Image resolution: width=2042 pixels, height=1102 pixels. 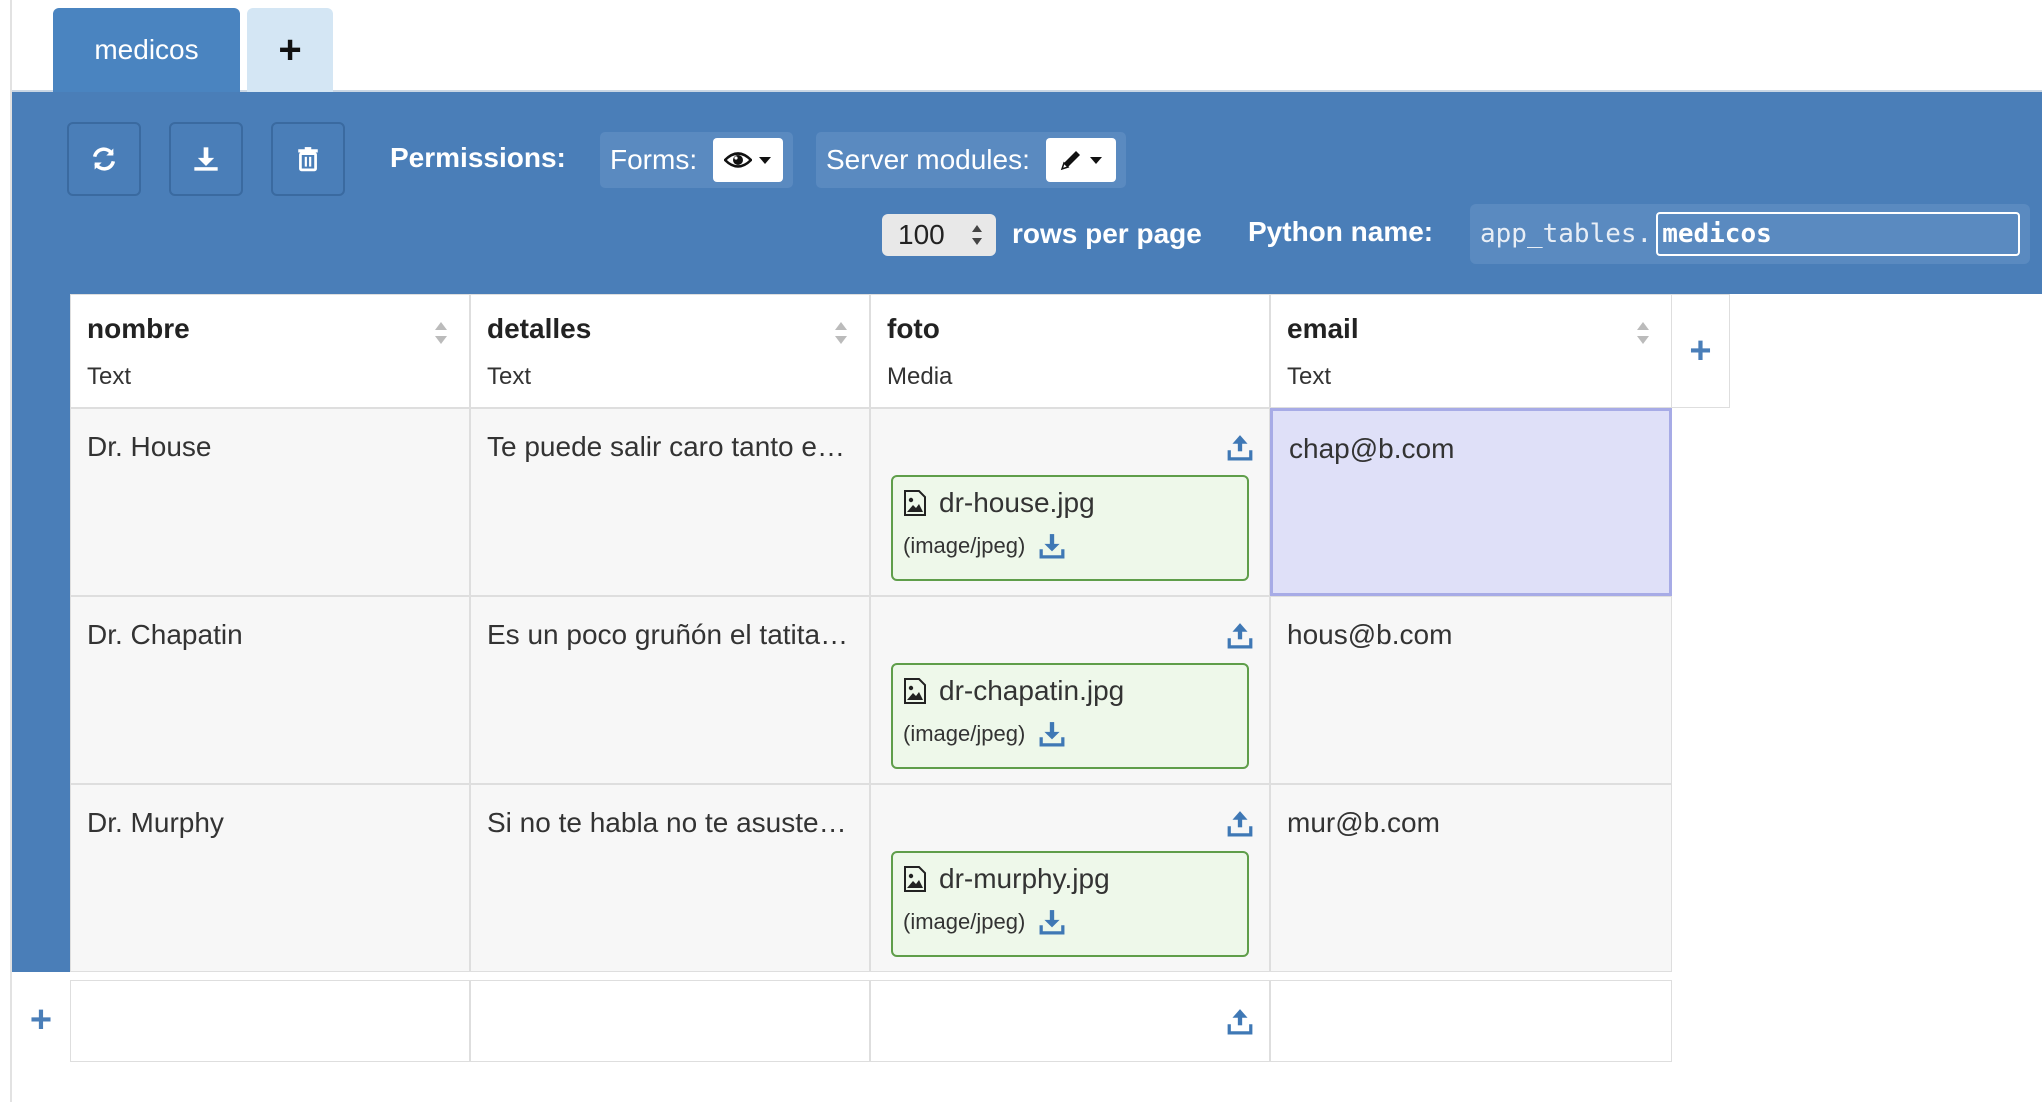 I want to click on add-row-button: +, so click(x=41, y=1020).